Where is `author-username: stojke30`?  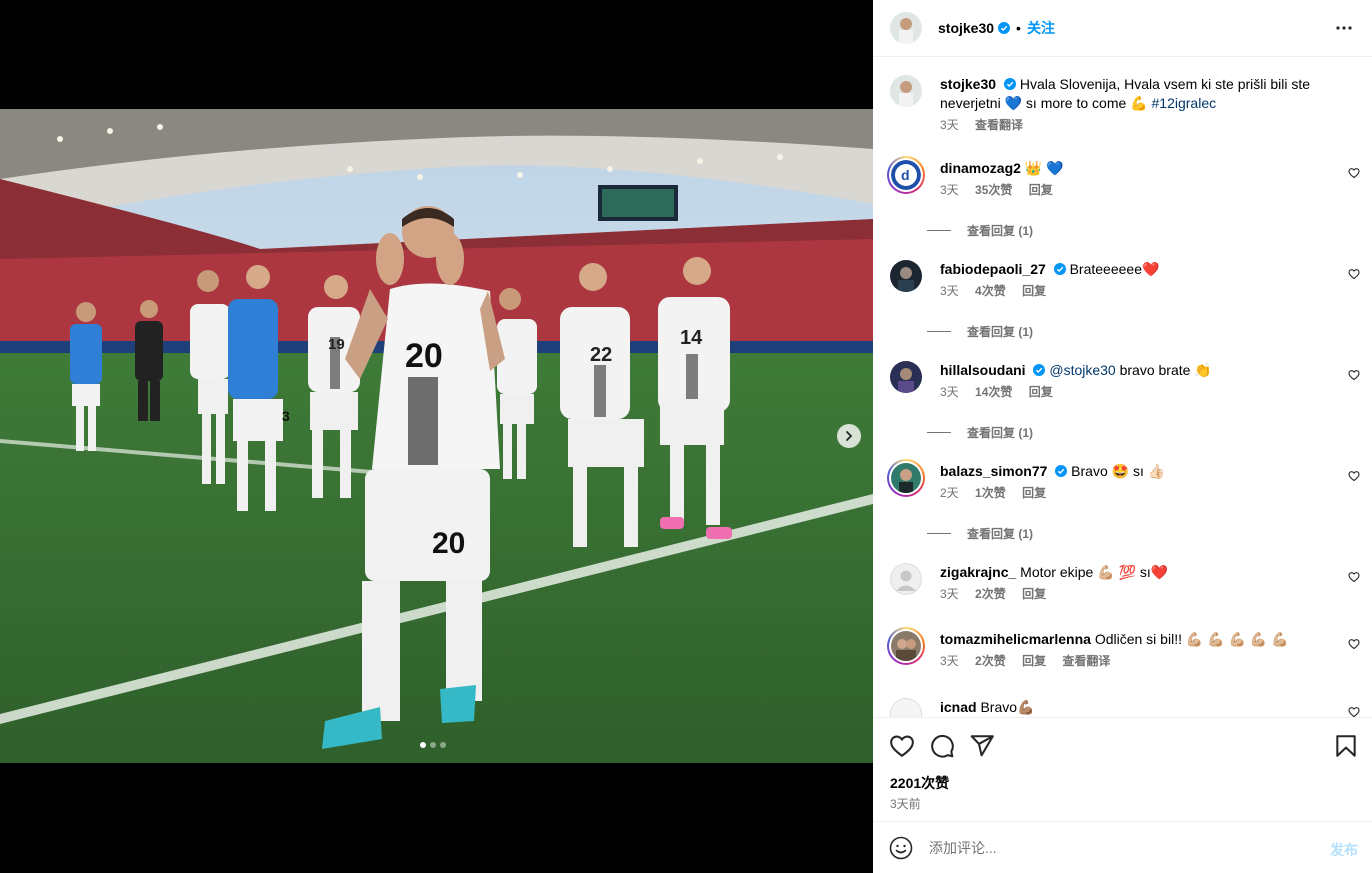 author-username: stojke30 is located at coordinates (966, 28).